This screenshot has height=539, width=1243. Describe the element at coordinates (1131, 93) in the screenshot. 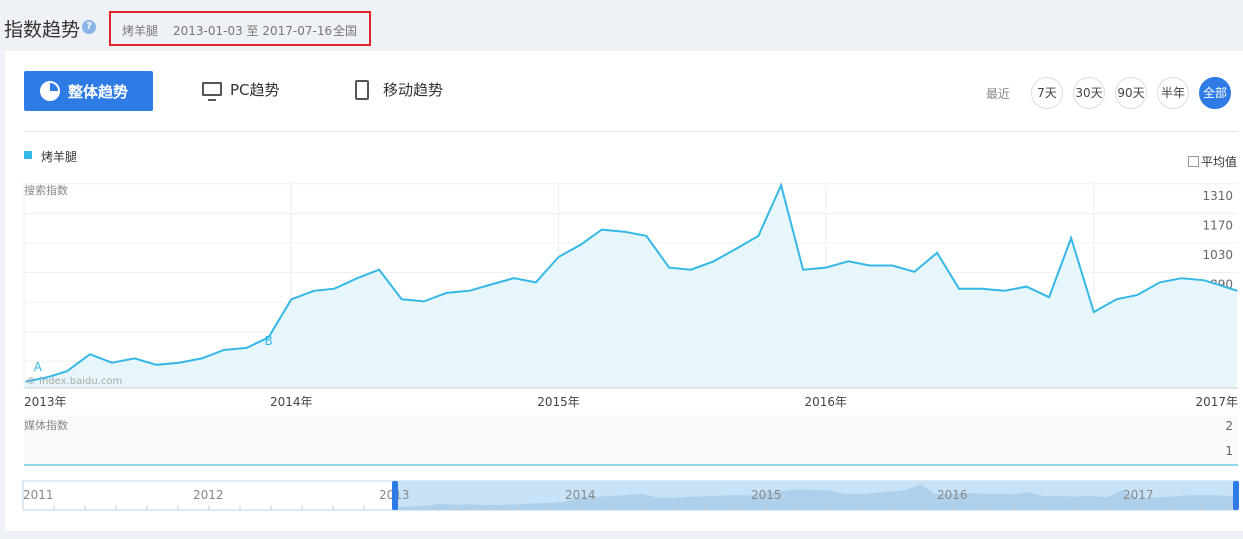

I see `range-90d-button: 90天` at that location.